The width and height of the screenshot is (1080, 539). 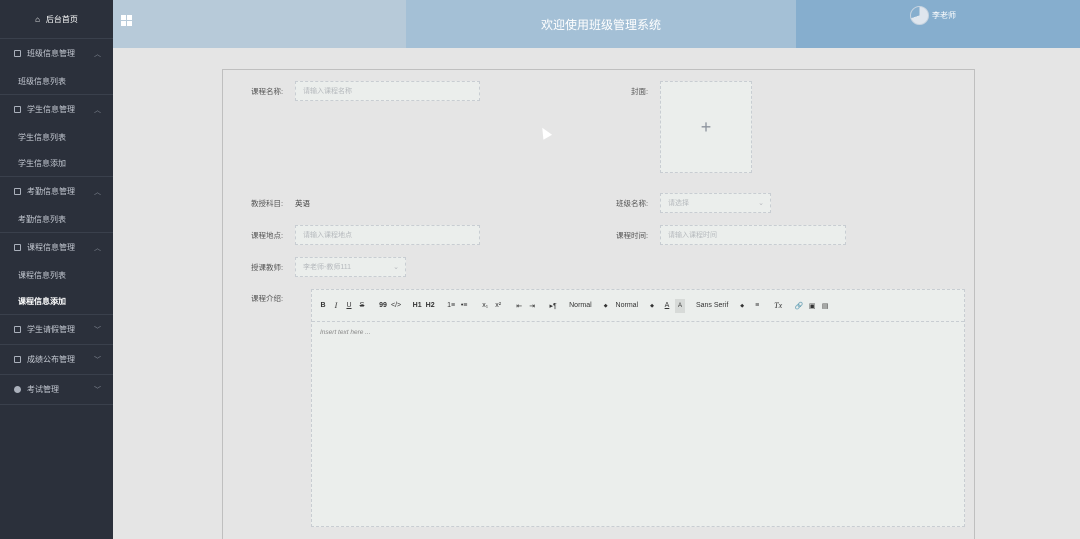 What do you see at coordinates (430, 306) in the screenshot?
I see `h2-button: H2` at bounding box center [430, 306].